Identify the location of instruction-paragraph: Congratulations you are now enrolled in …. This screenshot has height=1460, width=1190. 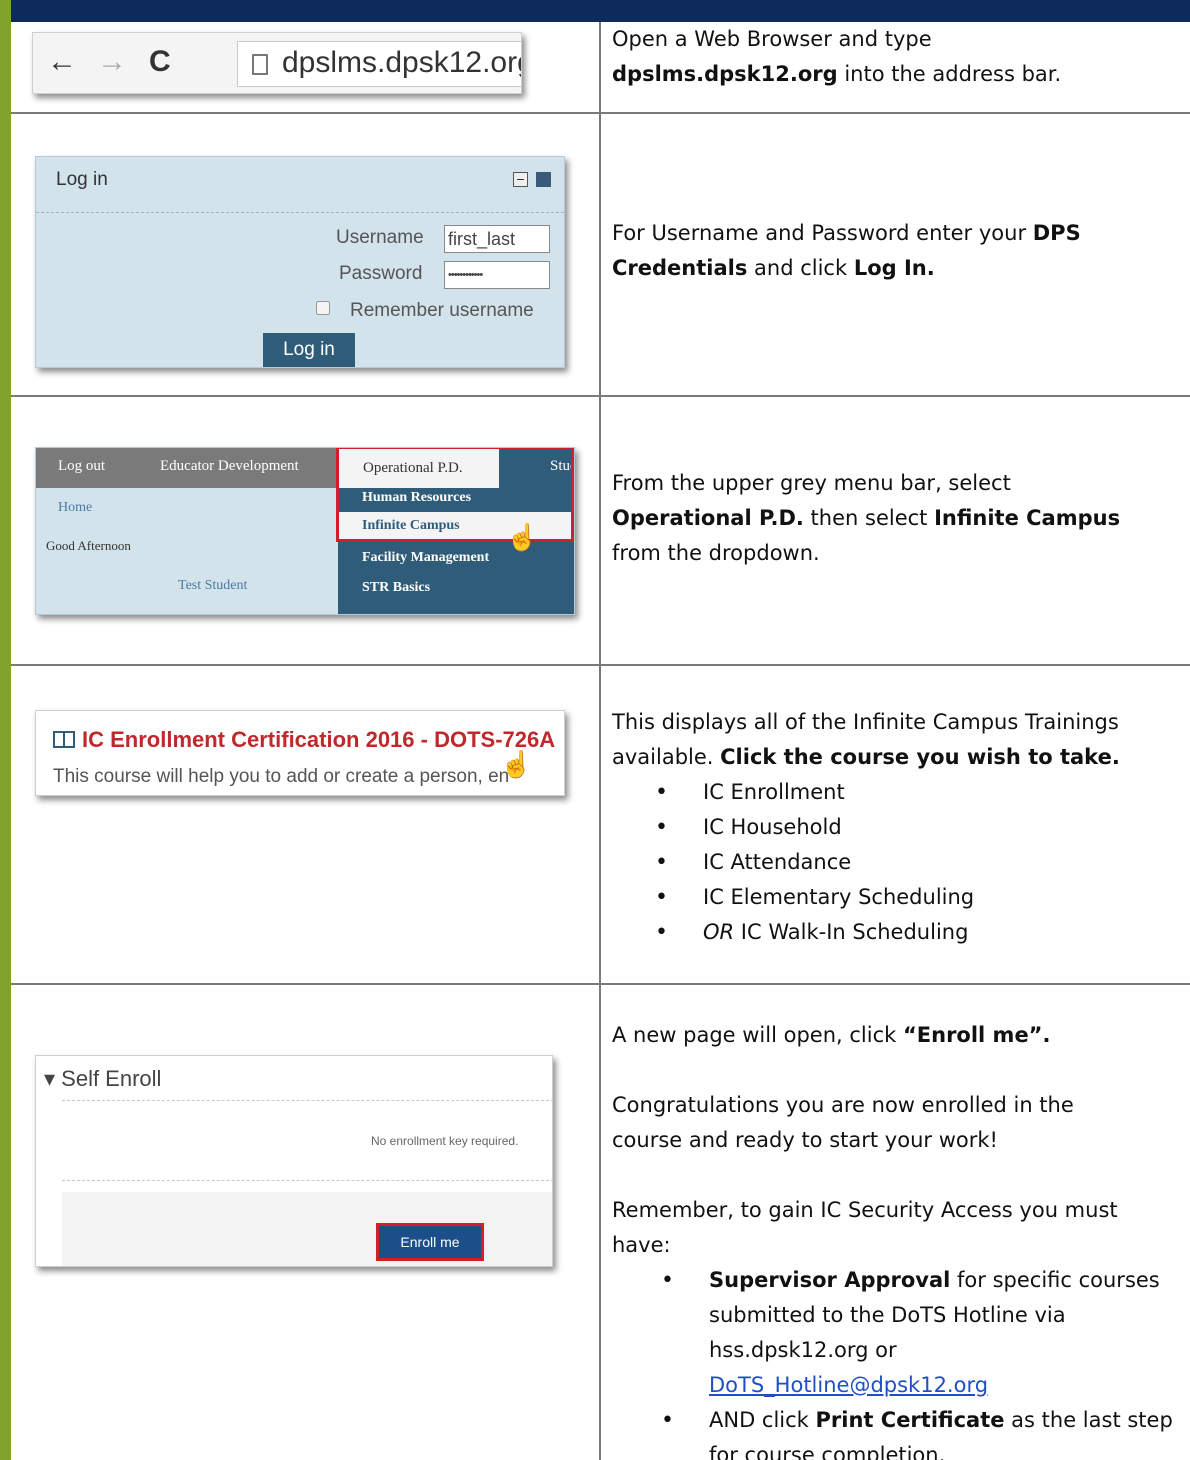
(843, 1122).